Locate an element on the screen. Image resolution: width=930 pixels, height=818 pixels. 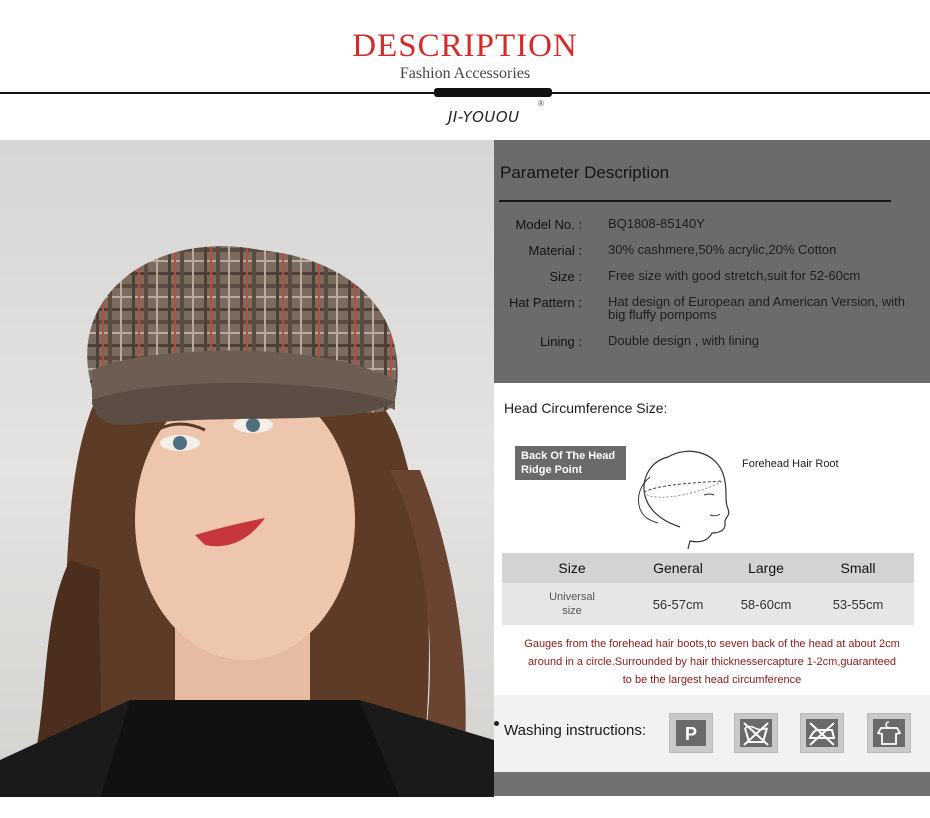
bottom-strip is located at coordinates (712, 784).